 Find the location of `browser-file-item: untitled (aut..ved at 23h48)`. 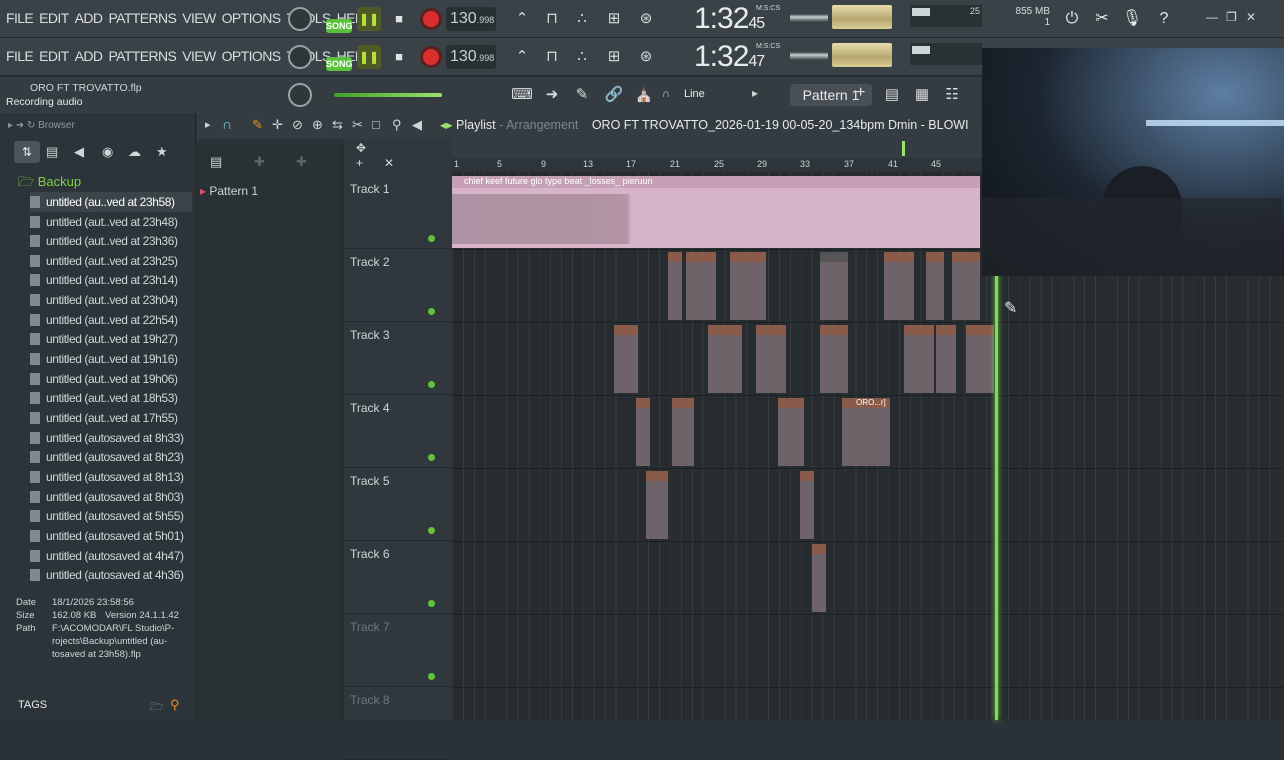

browser-file-item: untitled (aut..ved at 23h48) is located at coordinates (111, 222).